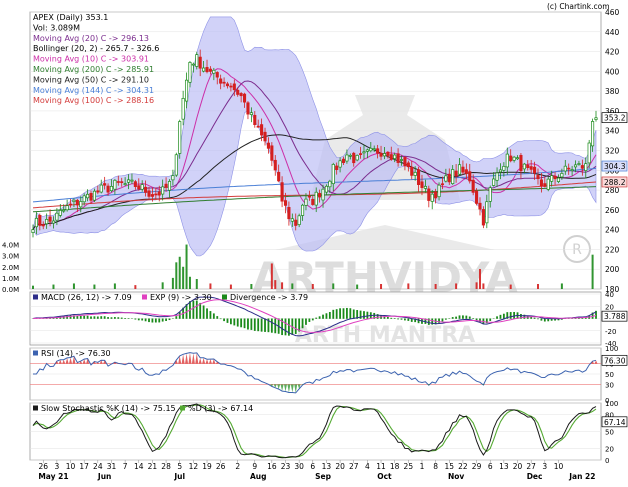  Describe the element at coordinates (96, 48) in the screenshot. I see `price-legend-item: Bollinger (20, 2) - 265.7 - 326.6` at that location.